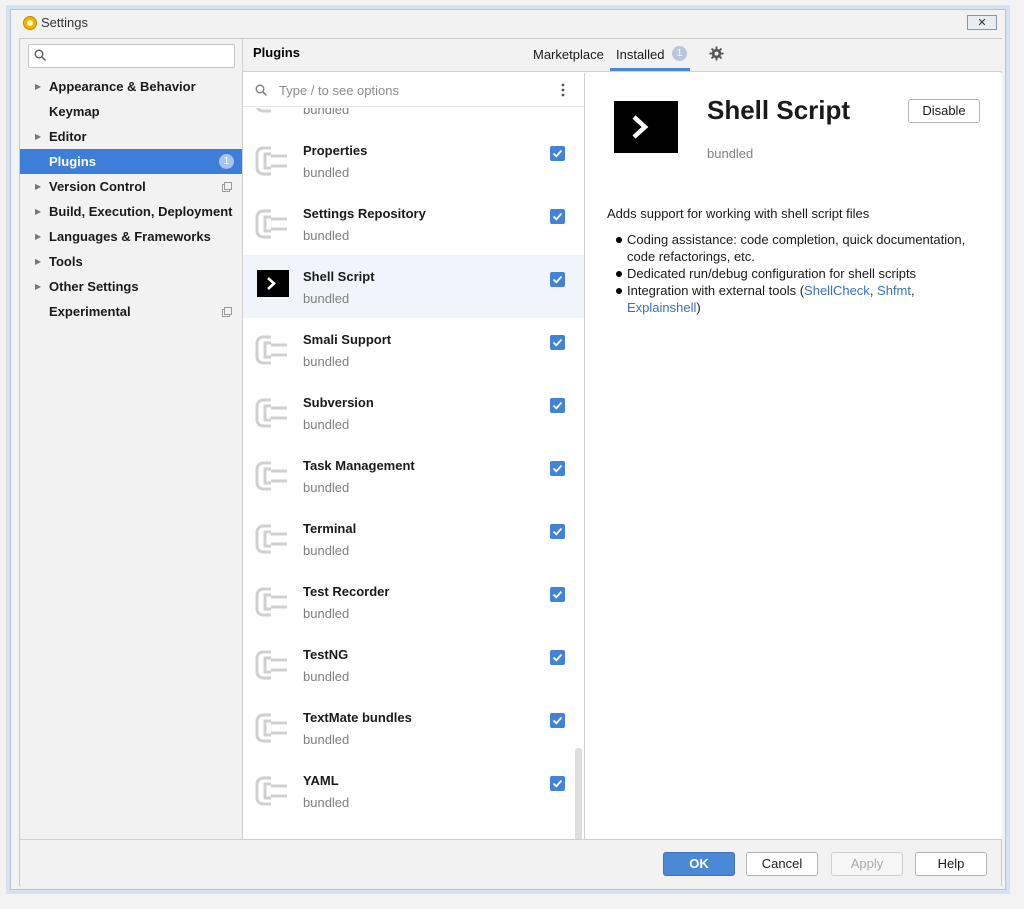 This screenshot has height=909, width=1024. What do you see at coordinates (413, 118) in the screenshot?
I see `plugin-row: bundled` at bounding box center [413, 118].